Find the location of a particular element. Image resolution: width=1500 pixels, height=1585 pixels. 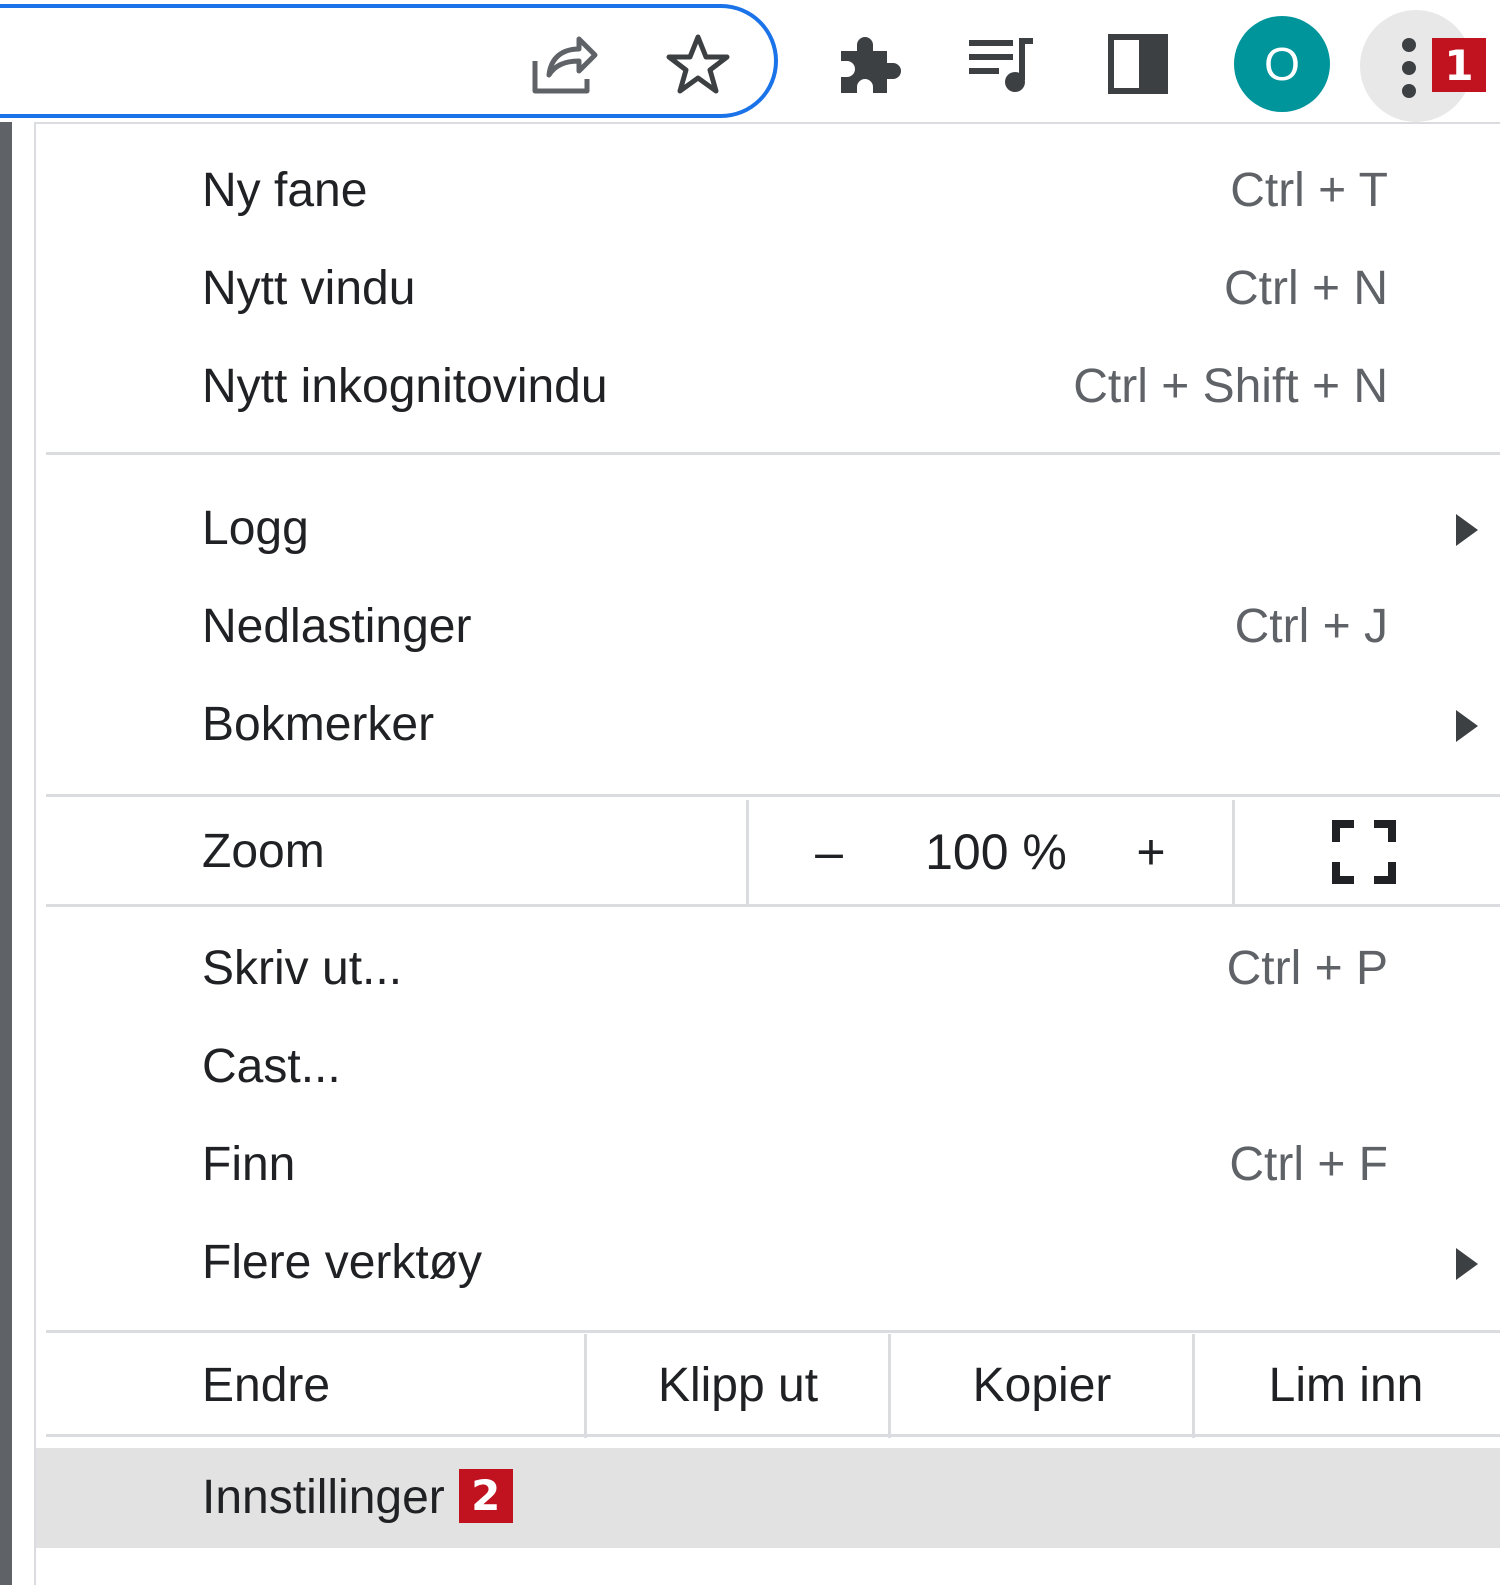

menu-item-history: Logg is located at coordinates (768, 529).